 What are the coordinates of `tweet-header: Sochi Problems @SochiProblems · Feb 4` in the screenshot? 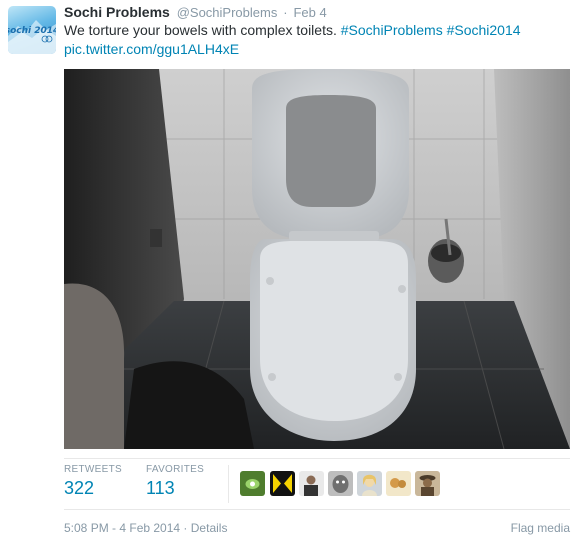 It's located at (195, 13).